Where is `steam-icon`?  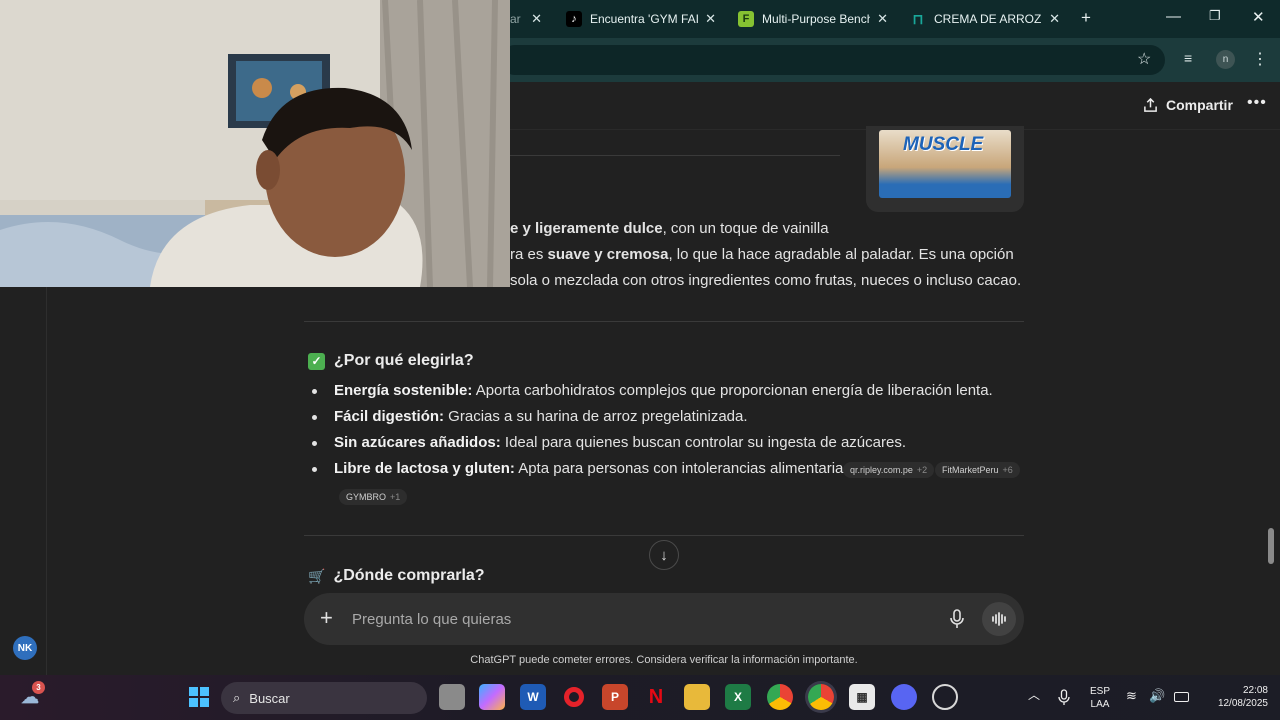
steam-icon is located at coordinates (945, 697).